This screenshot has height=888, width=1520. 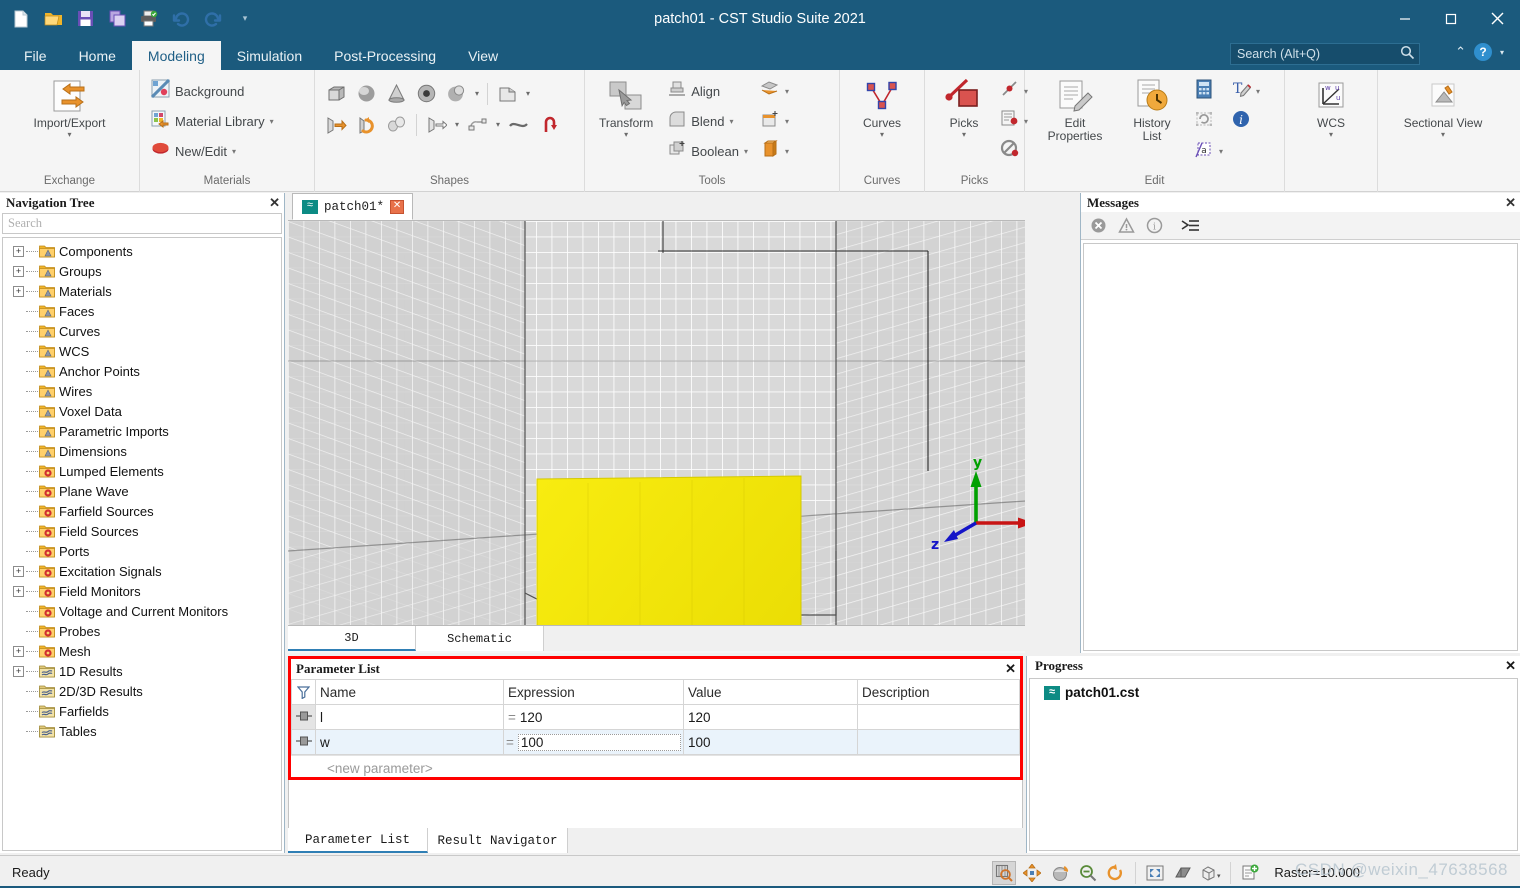 What do you see at coordinates (142, 291) in the screenshot?
I see `tree-item-materials: + Materials` at bounding box center [142, 291].